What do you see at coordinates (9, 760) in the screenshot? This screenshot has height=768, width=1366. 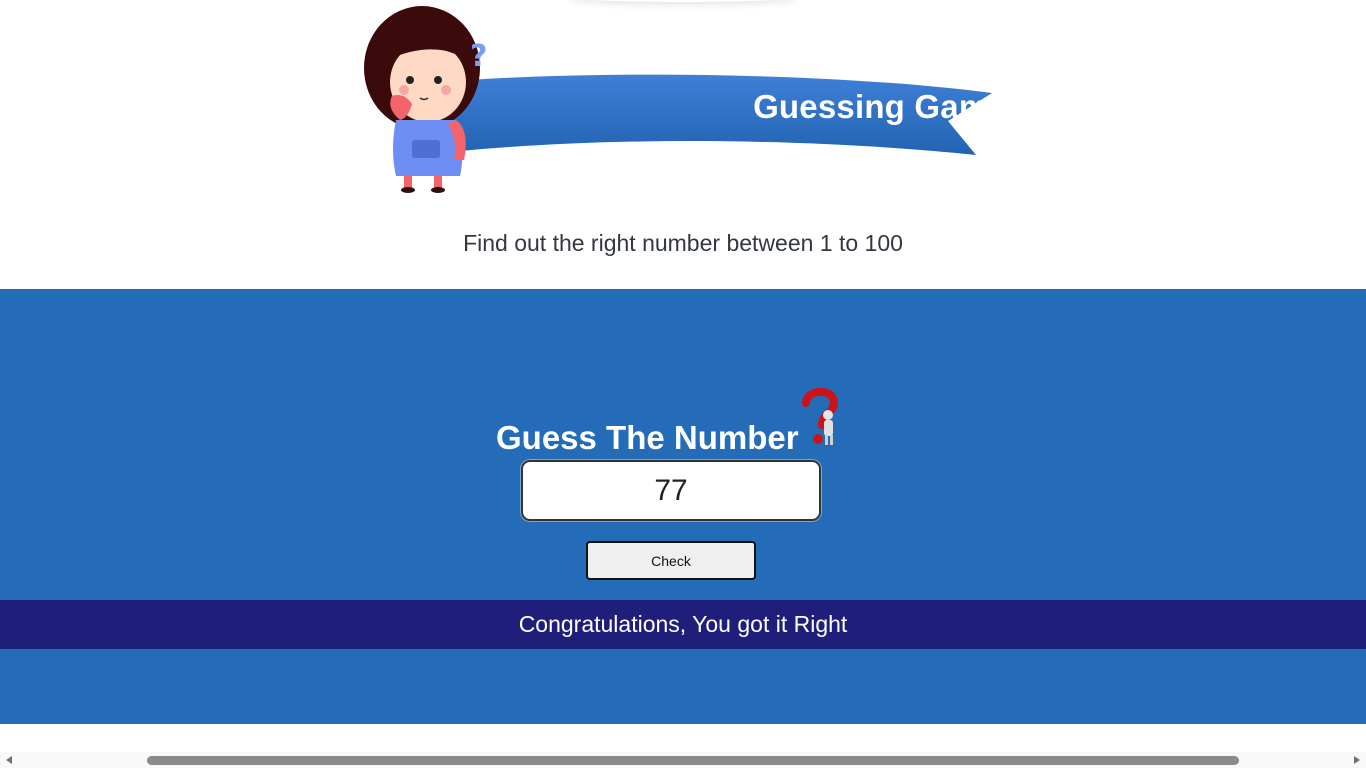 I see `scroll-left-icon` at bounding box center [9, 760].